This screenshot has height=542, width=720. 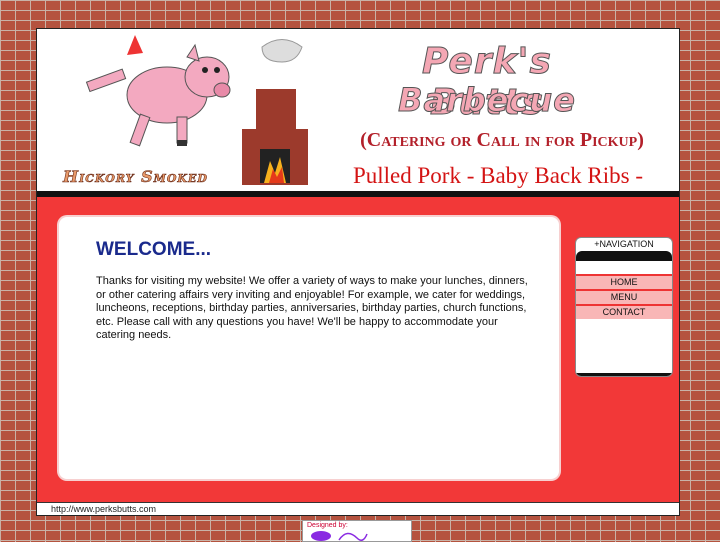 I want to click on designer-badge: Designed by:, so click(x=357, y=531).